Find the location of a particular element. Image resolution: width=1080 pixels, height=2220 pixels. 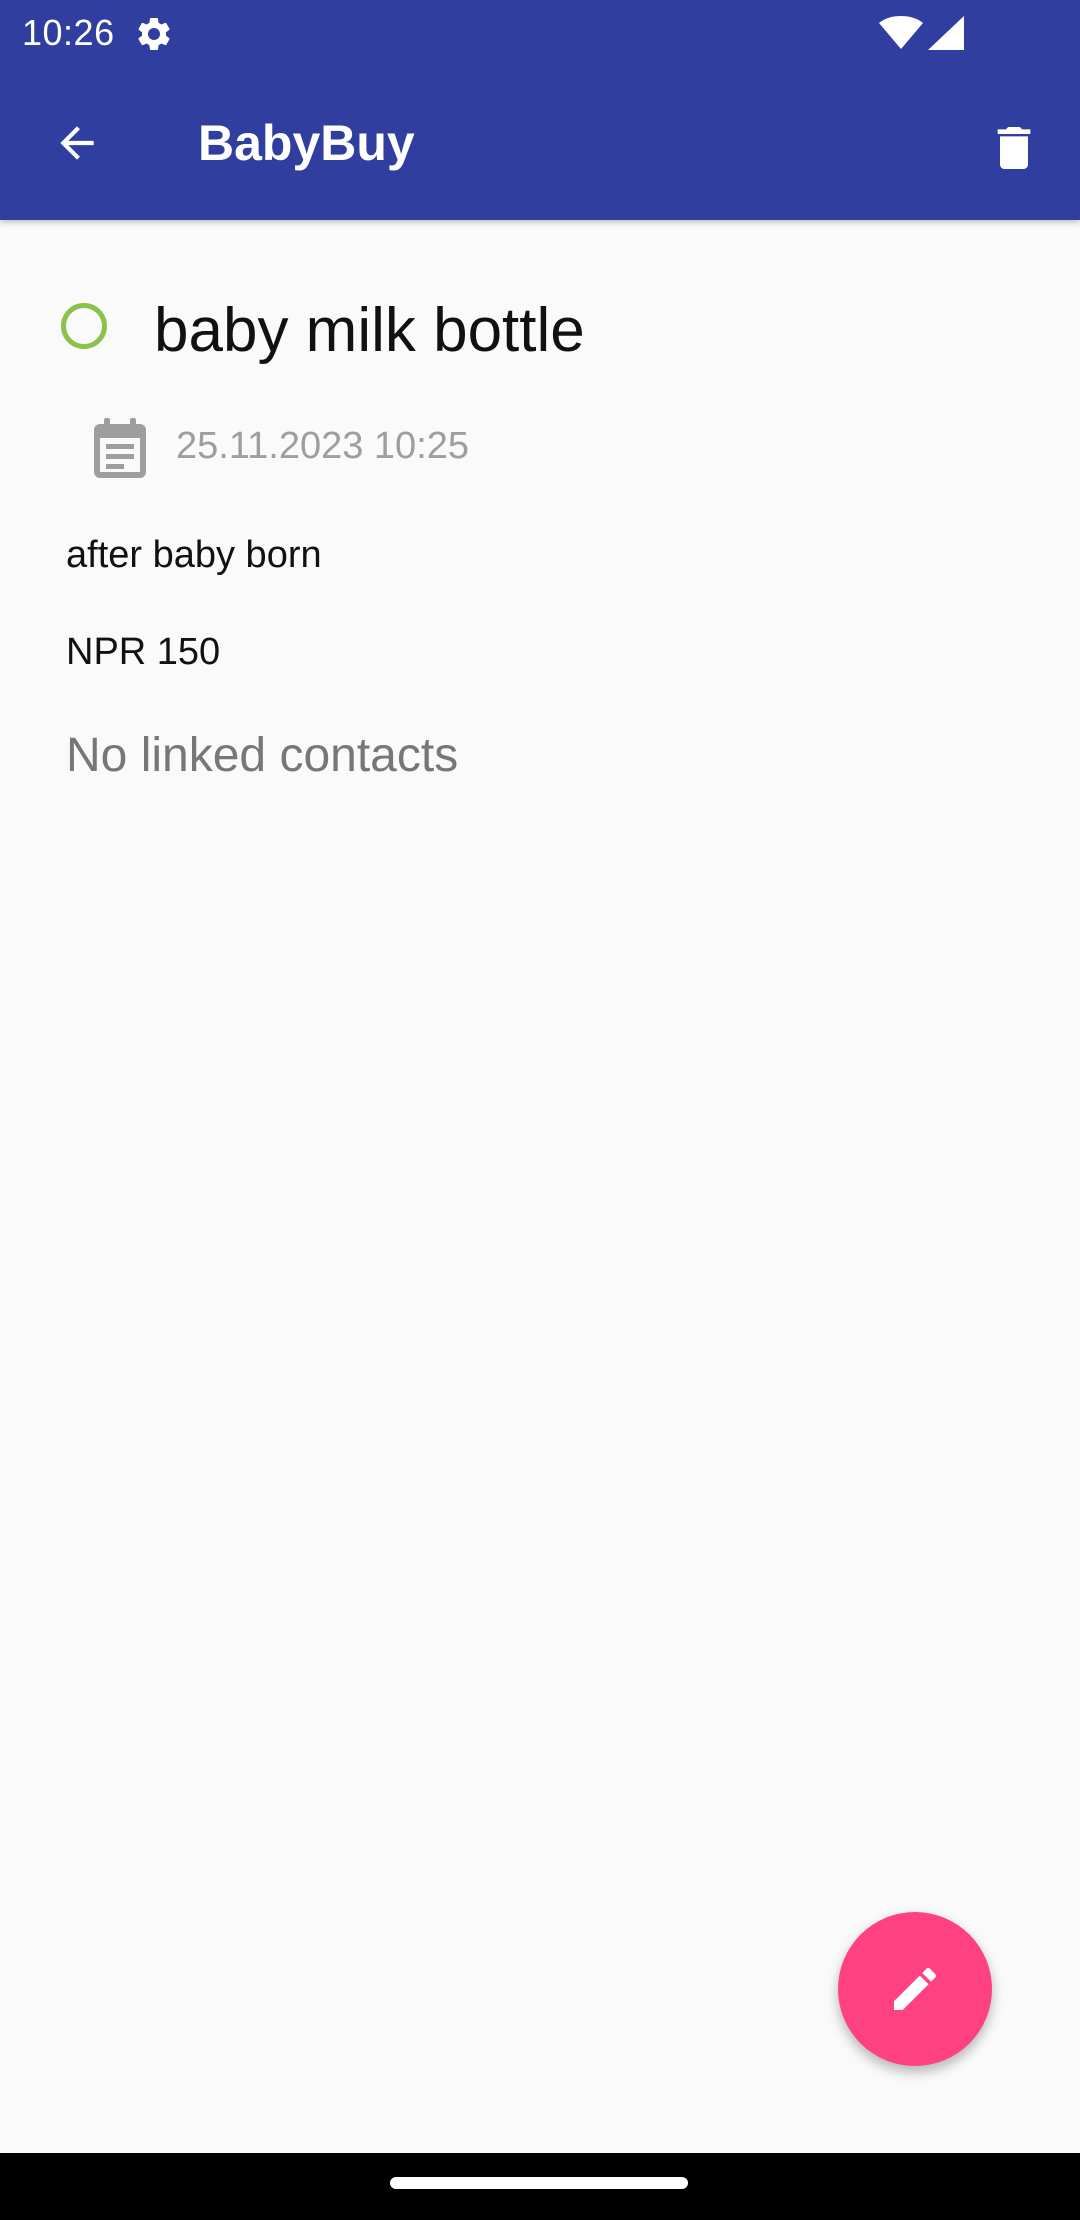

cell-signal-icon is located at coordinates (946, 33).